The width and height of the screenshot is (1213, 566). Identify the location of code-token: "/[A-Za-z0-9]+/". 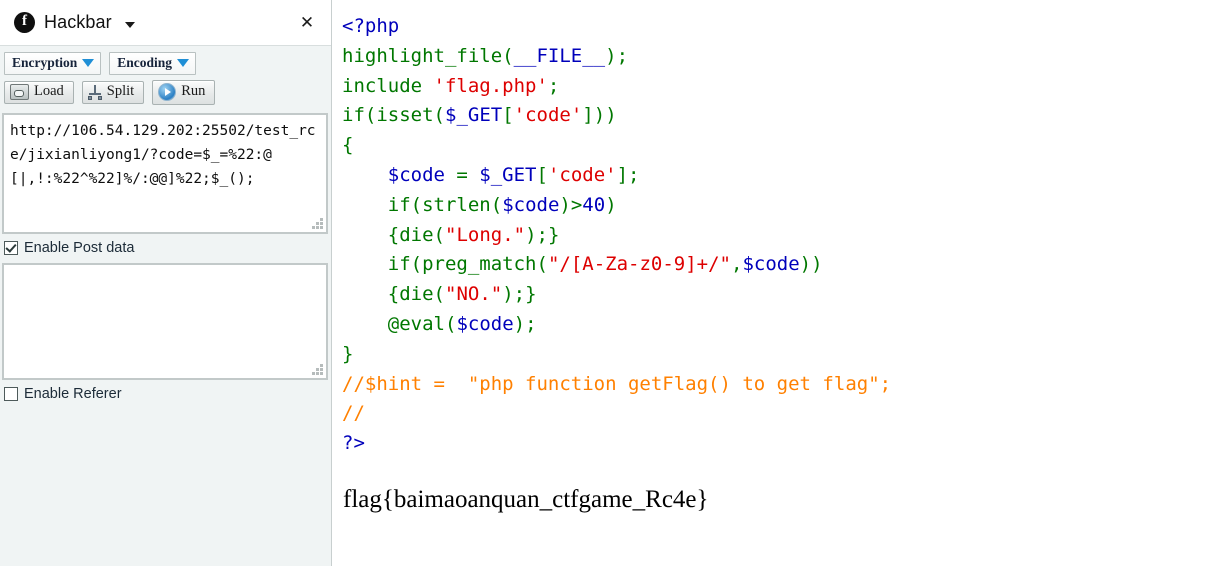
(639, 264).